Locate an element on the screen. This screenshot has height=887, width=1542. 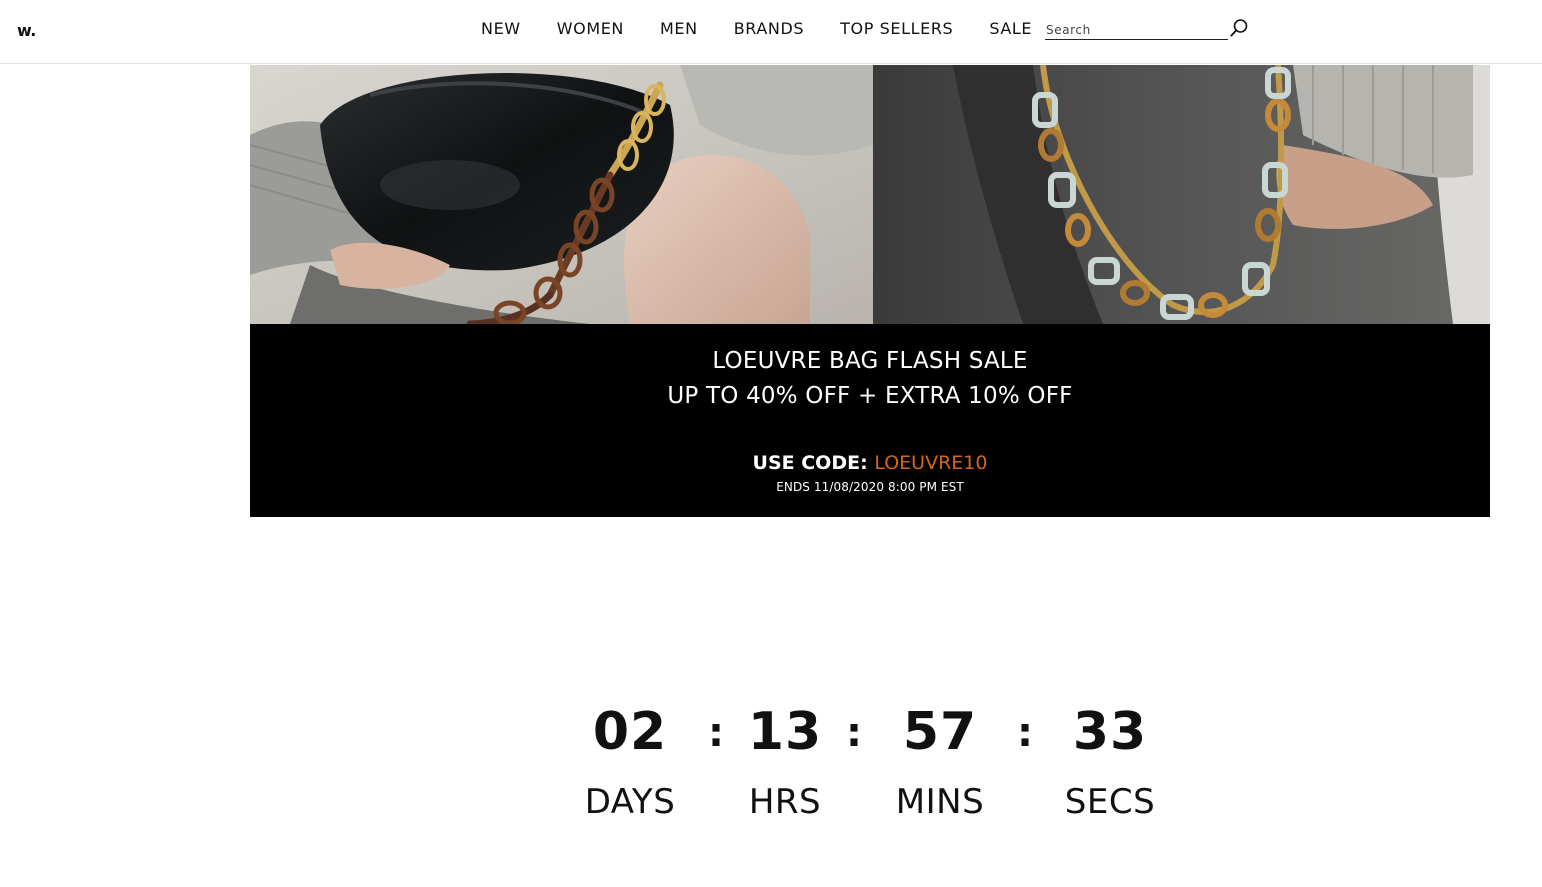
countdown-hours-value: 13 is located at coordinates (785, 732).